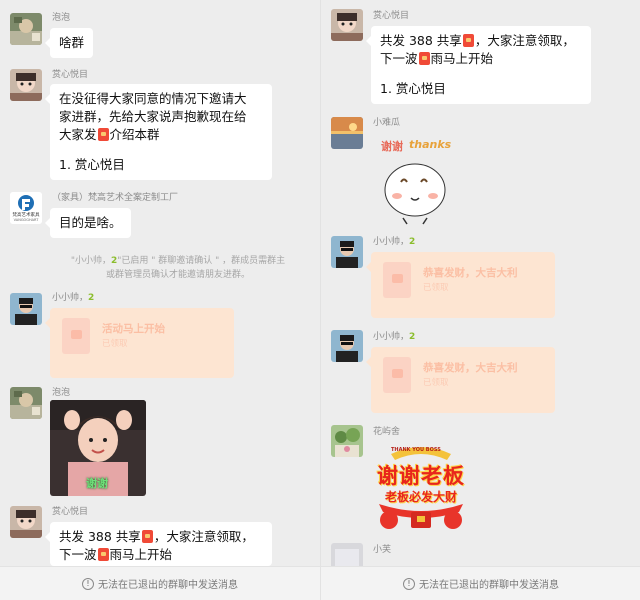  Describe the element at coordinates (347, 133) in the screenshot. I see `avatar-xiaonangua` at that location.